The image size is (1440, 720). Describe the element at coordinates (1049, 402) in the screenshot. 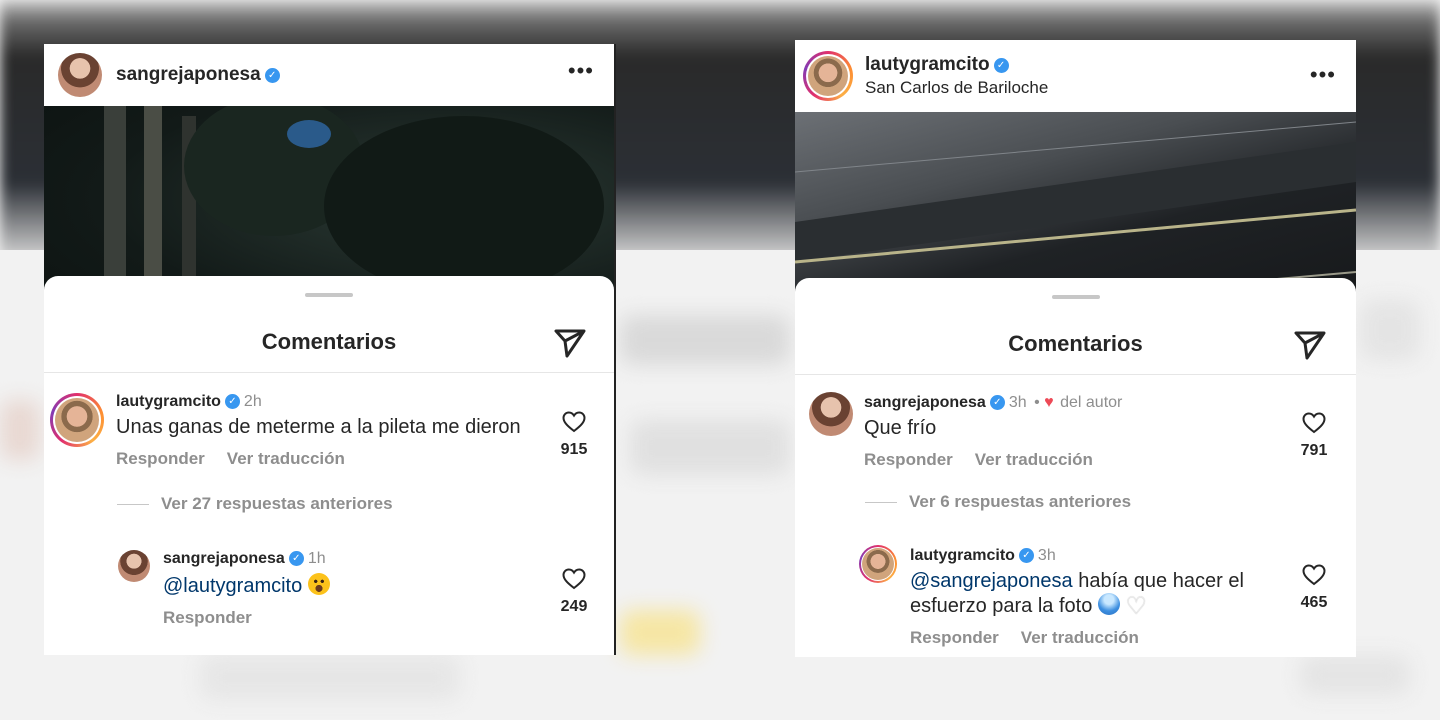

I see `red-heart-icon: ♥` at that location.